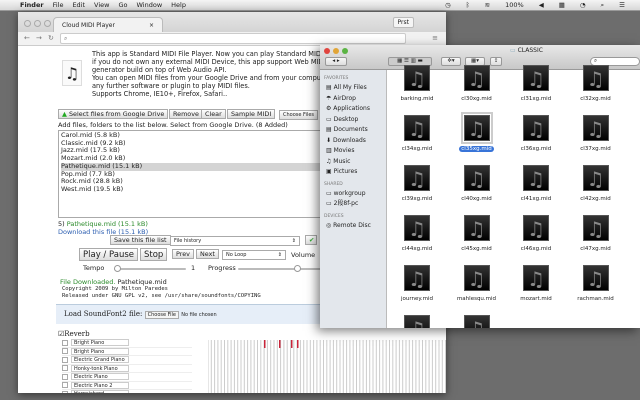  I want to click on file-icon-item: ♫ mahlesqu.mid, so click(477, 283).